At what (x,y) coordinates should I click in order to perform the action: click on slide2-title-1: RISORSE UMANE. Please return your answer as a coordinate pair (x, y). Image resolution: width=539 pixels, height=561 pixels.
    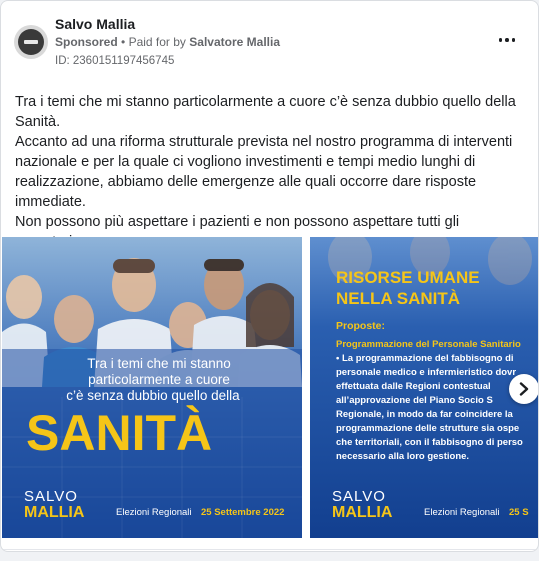
    Looking at the image, I should click on (408, 277).